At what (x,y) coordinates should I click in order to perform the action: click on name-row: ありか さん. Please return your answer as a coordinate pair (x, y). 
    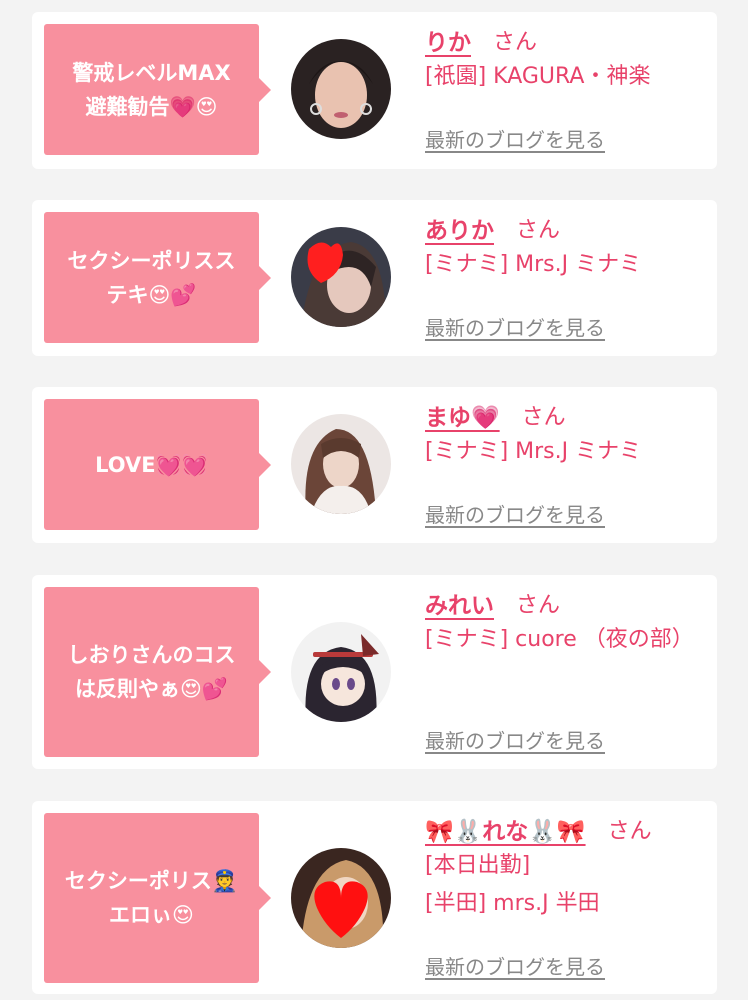
    Looking at the image, I should click on (566, 228).